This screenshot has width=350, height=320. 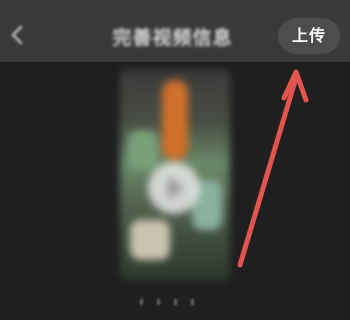 I want to click on thumbnail-figure, so click(x=175, y=120).